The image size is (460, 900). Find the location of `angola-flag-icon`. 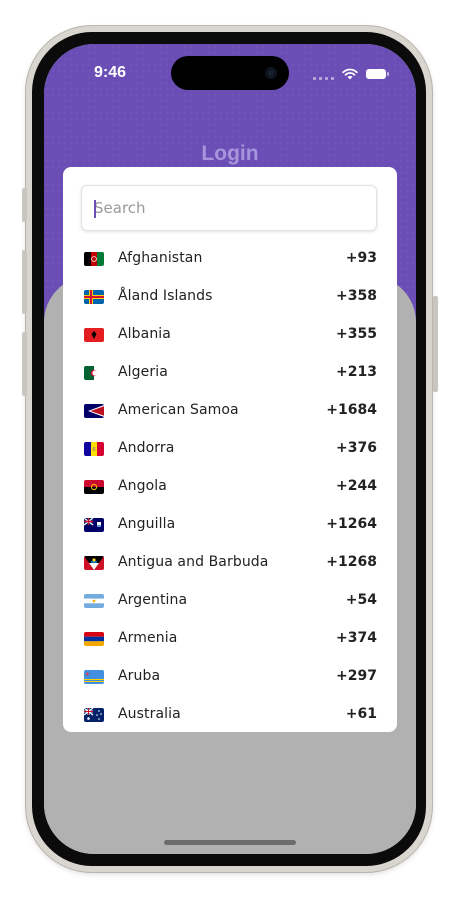

angola-flag-icon is located at coordinates (94, 487).